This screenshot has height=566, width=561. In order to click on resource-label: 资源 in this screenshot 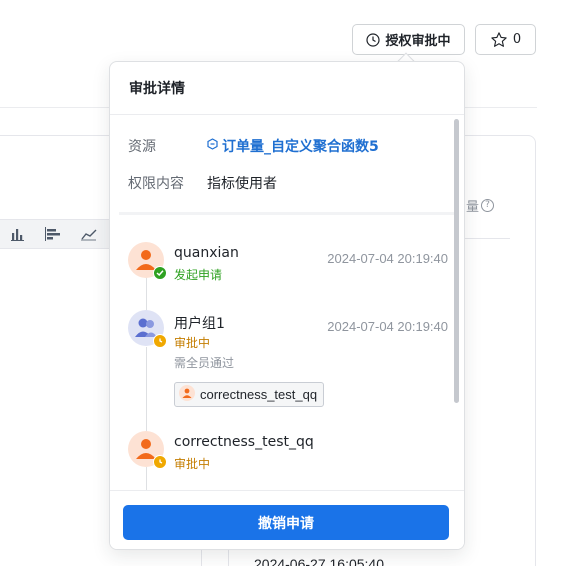, I will do `click(142, 147)`.